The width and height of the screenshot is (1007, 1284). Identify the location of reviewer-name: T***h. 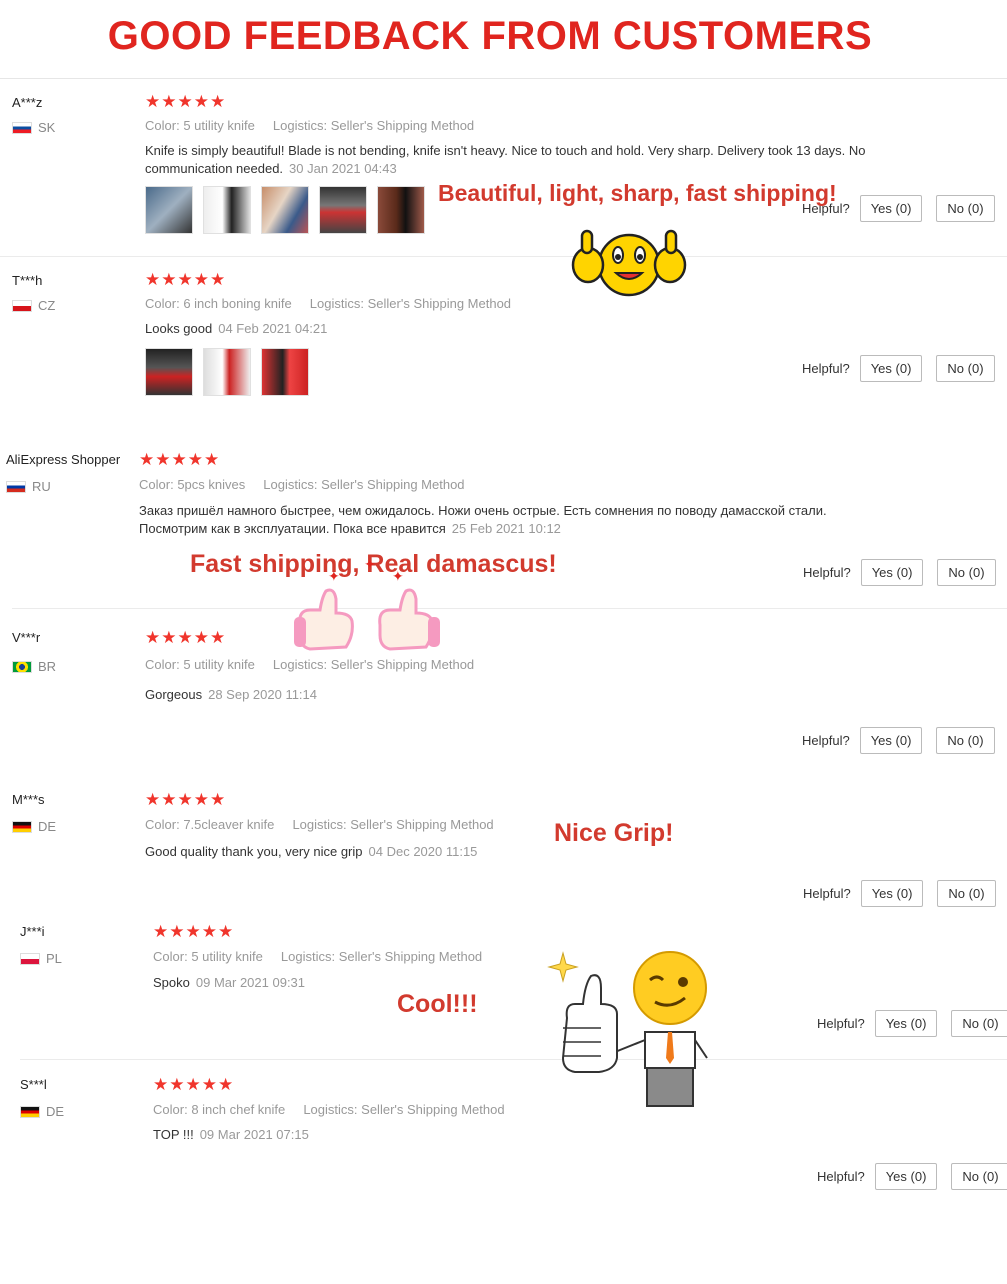
(27, 280).